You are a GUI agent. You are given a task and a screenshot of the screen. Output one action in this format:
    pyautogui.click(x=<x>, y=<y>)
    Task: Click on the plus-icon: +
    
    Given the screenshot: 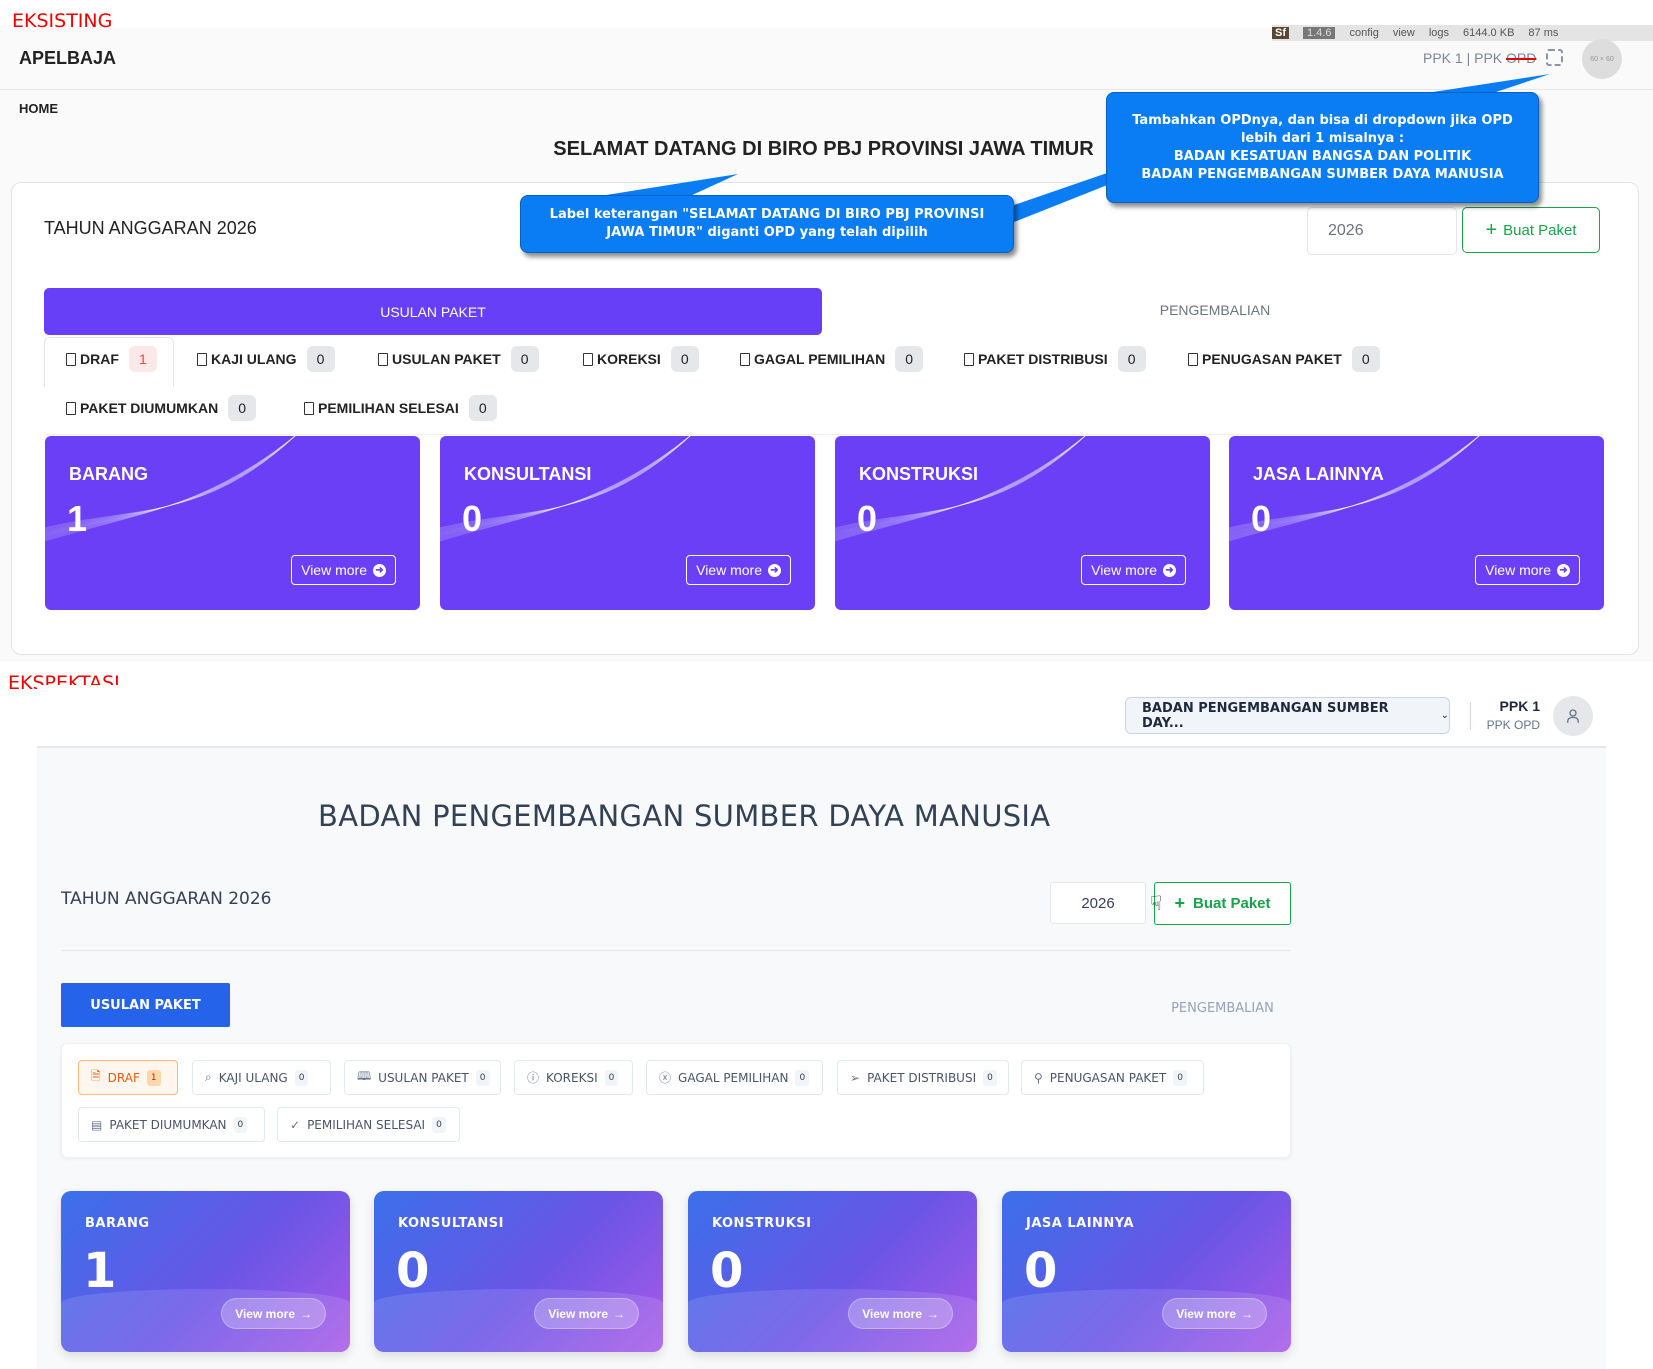 What is the action you would take?
    pyautogui.click(x=1179, y=903)
    